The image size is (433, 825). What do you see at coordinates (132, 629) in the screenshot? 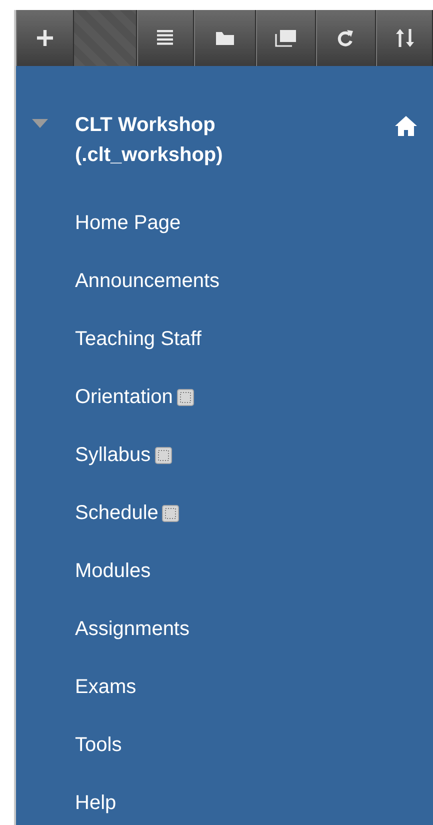
I see `menu-item: Assignments` at bounding box center [132, 629].